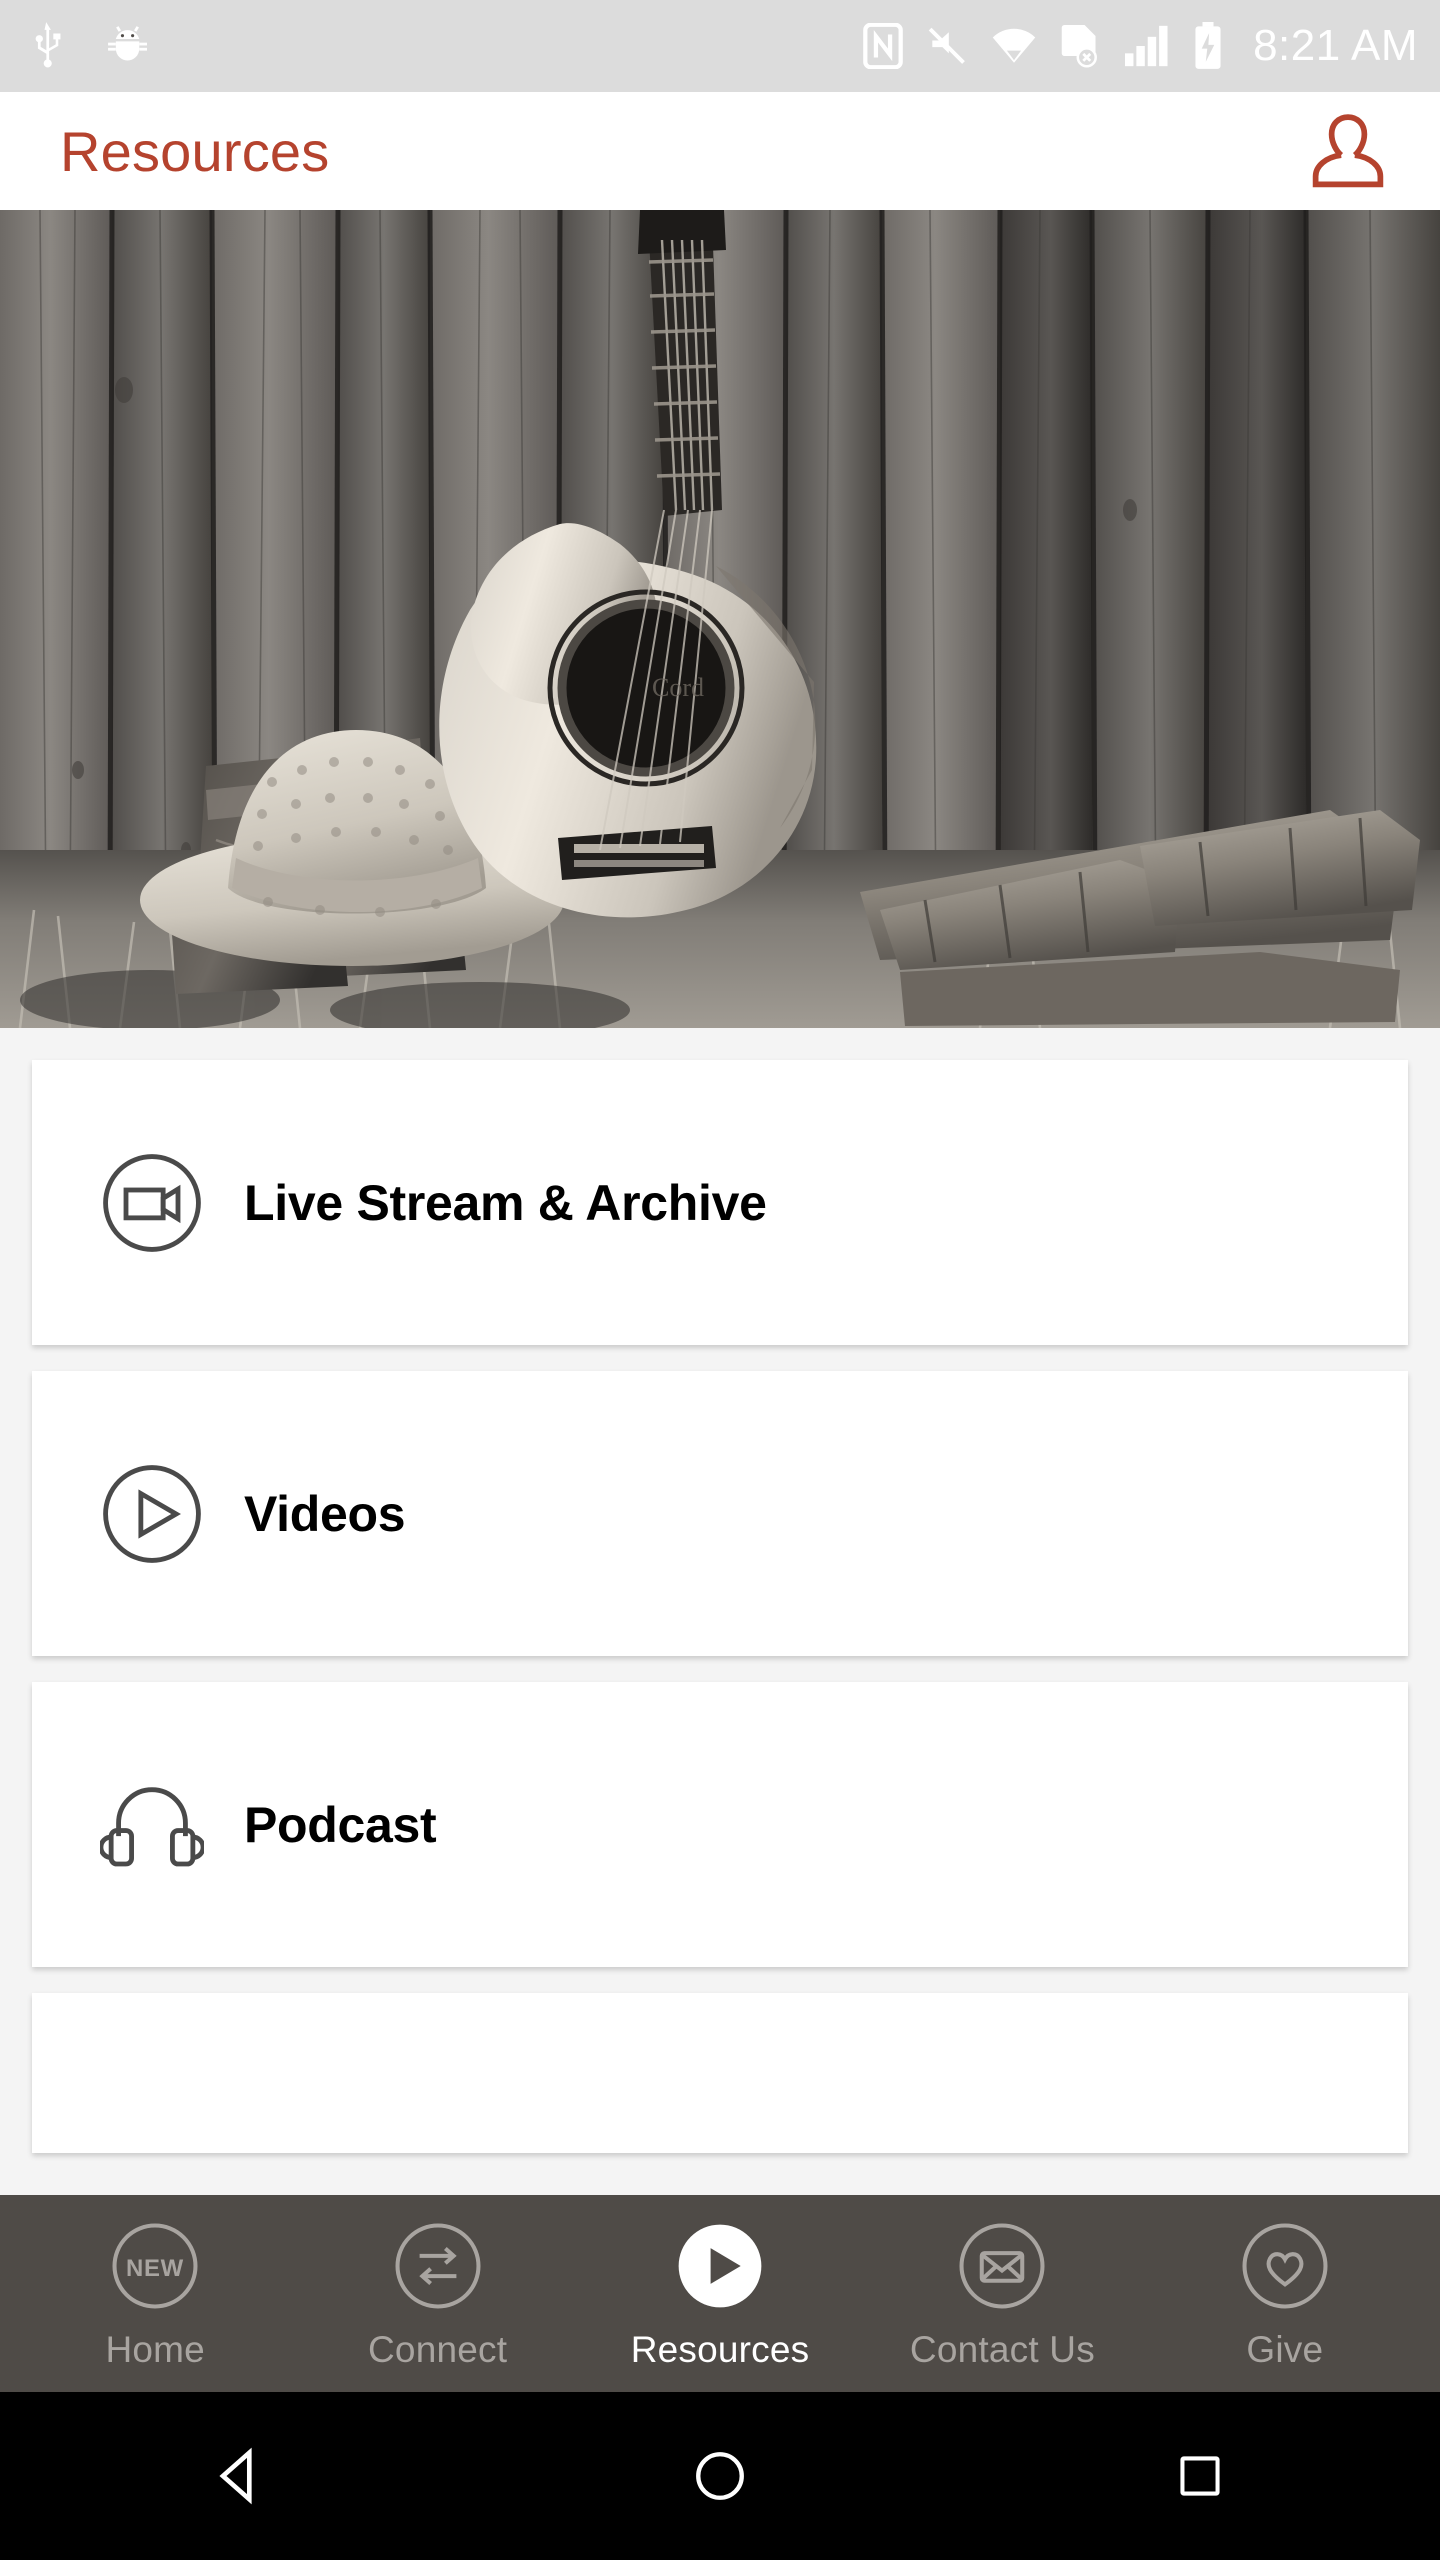 This screenshot has height=2560, width=1440. I want to click on nav-item-connect: Connect, so click(437, 2294).